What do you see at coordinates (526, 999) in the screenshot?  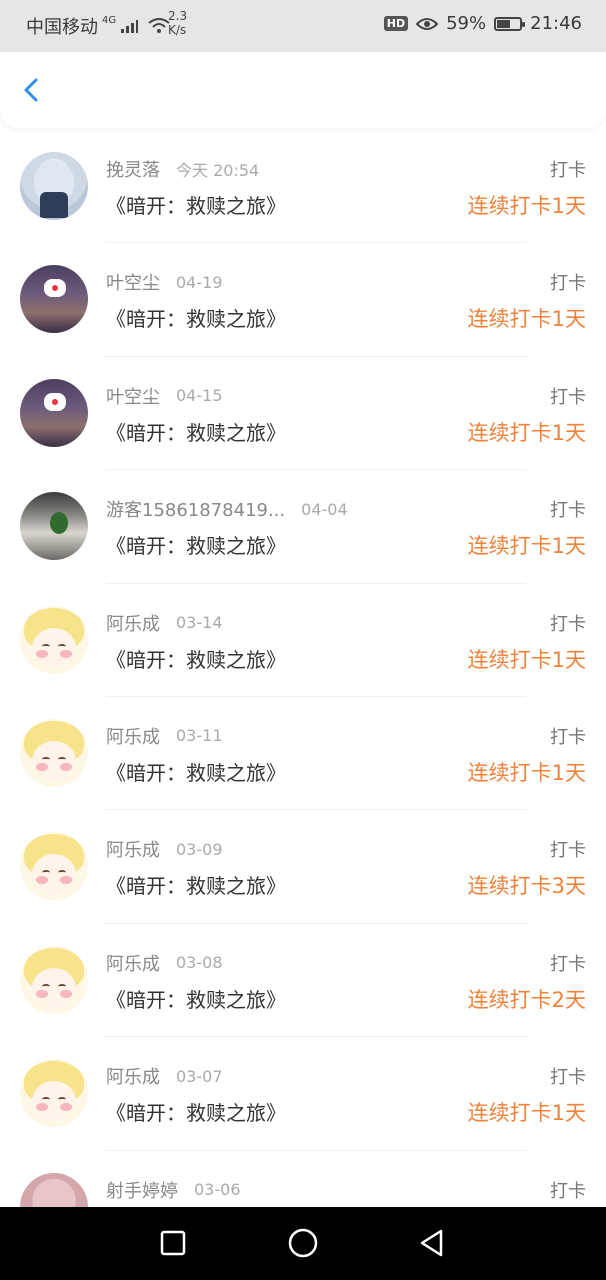 I see `streak-label: 连续打卡2天` at bounding box center [526, 999].